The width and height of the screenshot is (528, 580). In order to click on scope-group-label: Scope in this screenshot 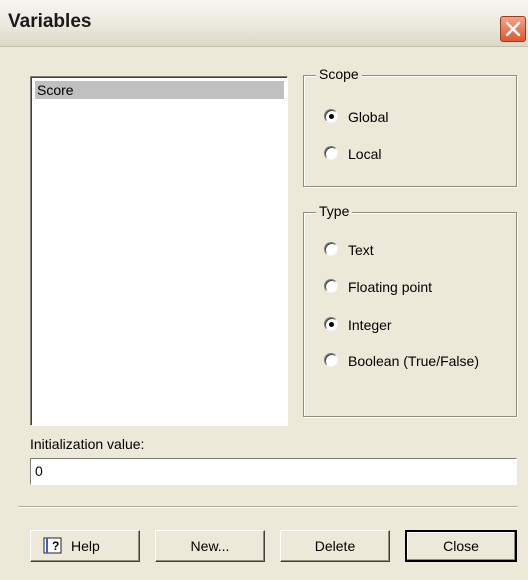, I will do `click(339, 74)`.